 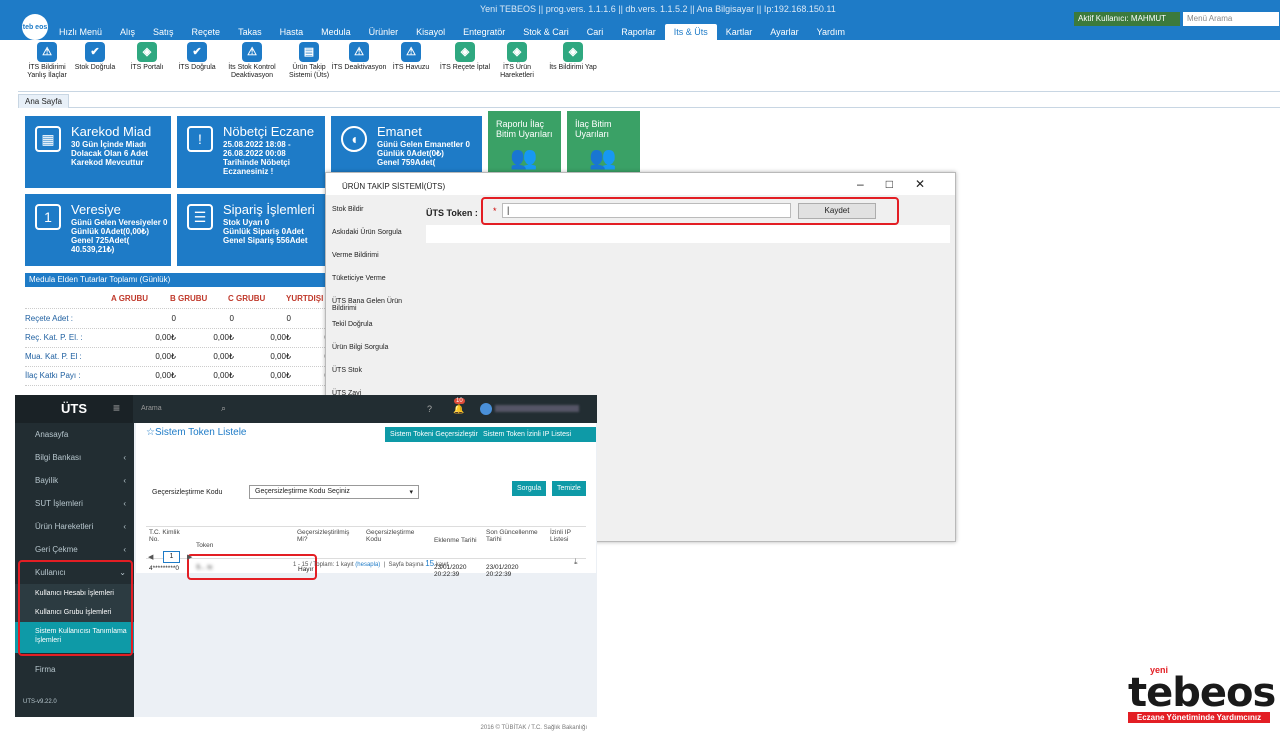 I want to click on ip-list-button: Sistem Token İzinli IP Listesi Belirle, so click(x=537, y=440).